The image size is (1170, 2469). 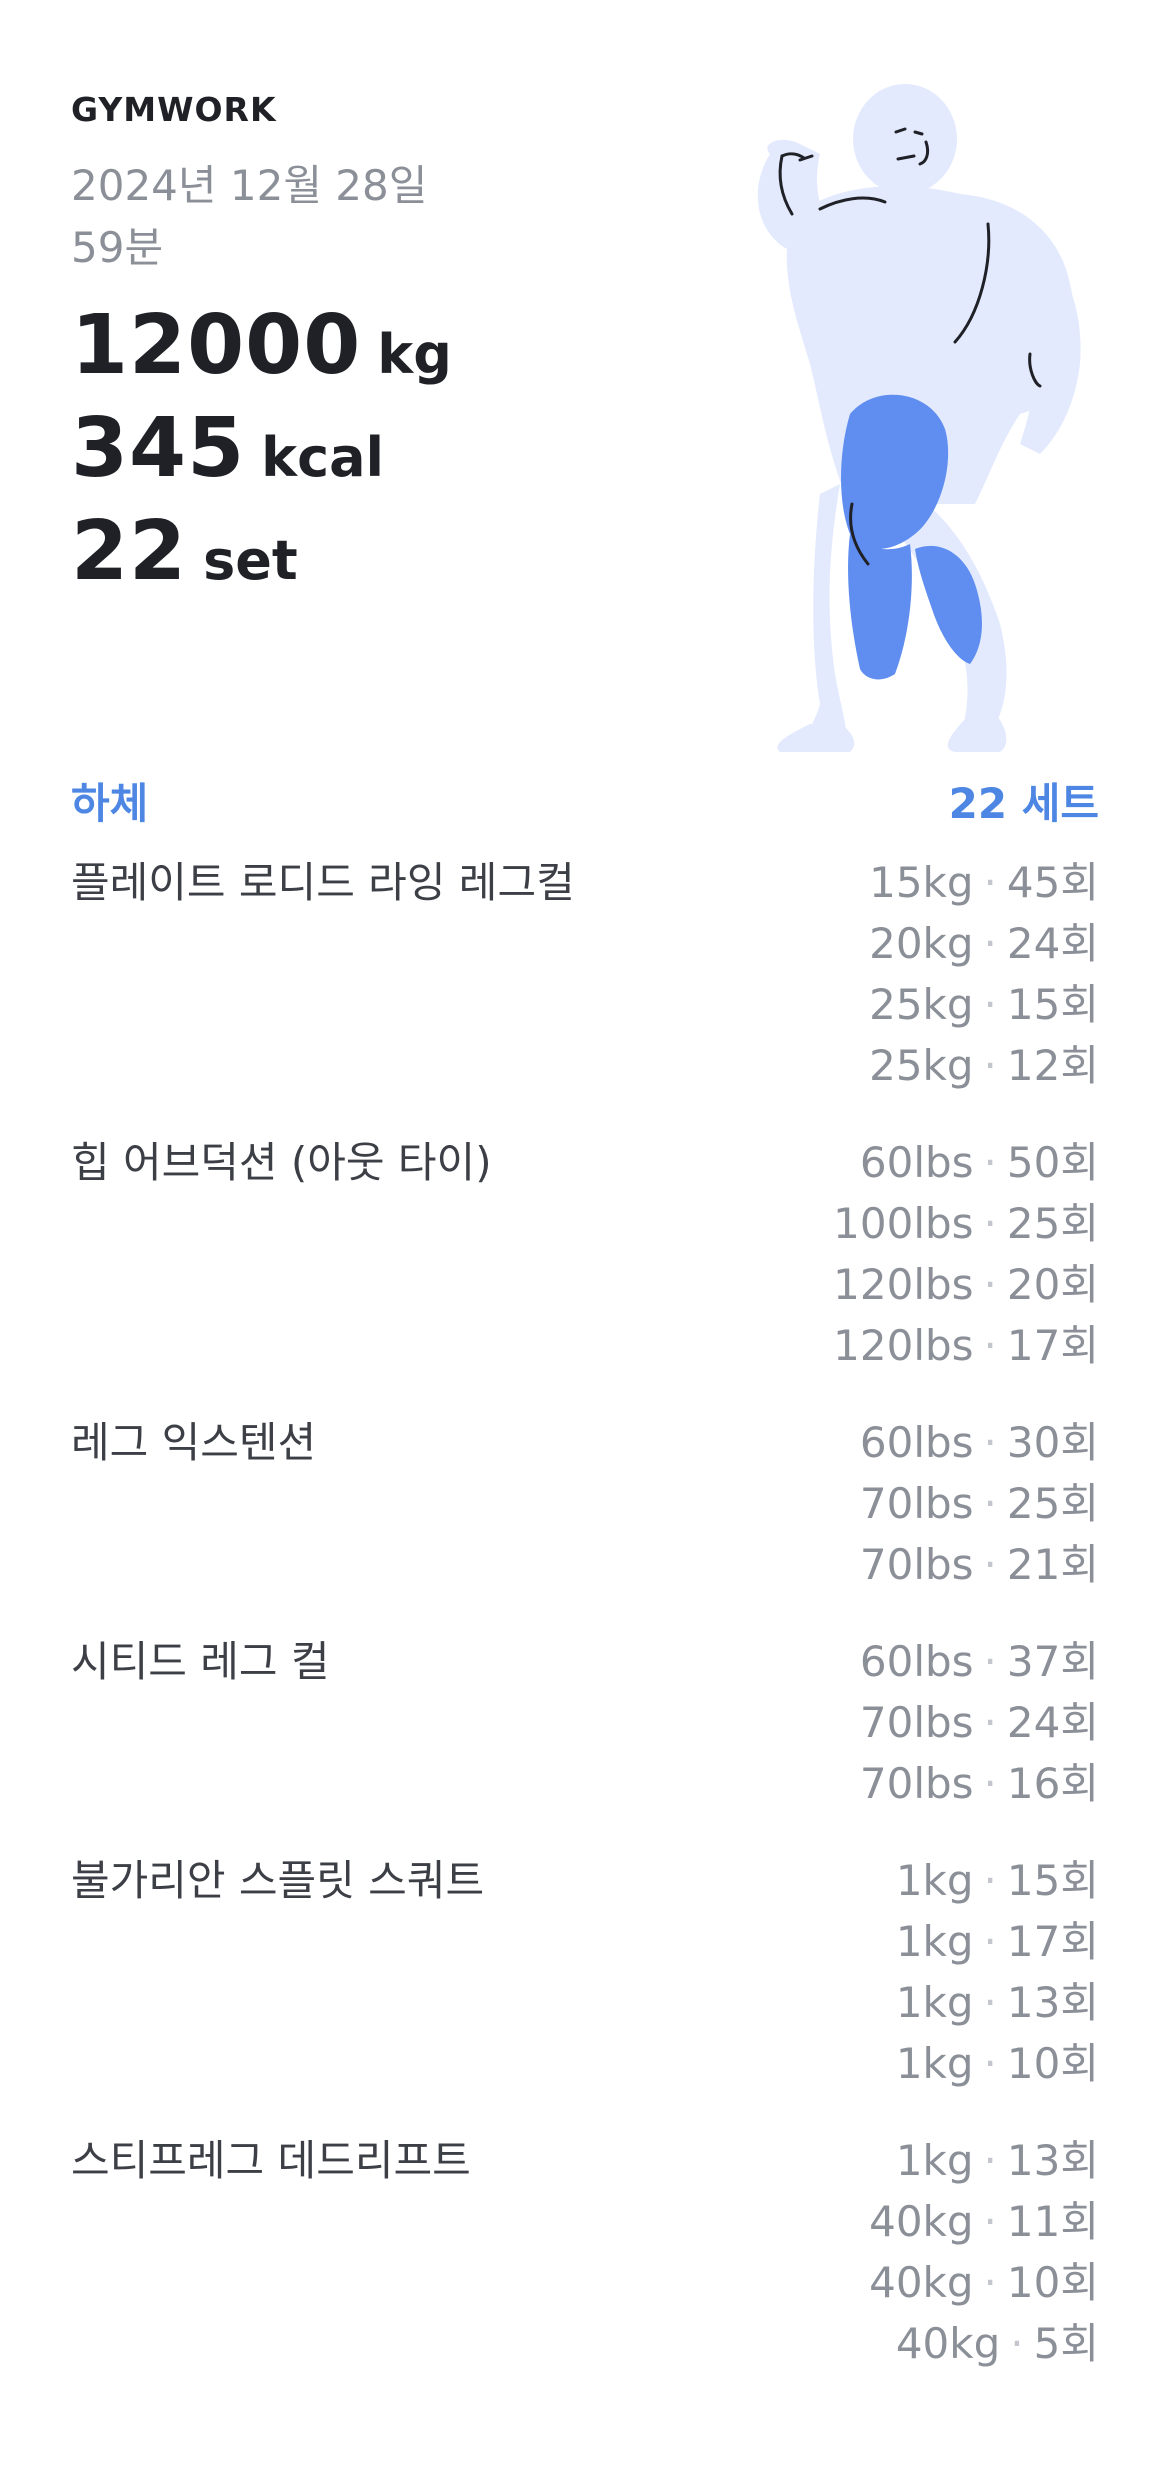 I want to click on stat-value: 345, so click(x=158, y=448).